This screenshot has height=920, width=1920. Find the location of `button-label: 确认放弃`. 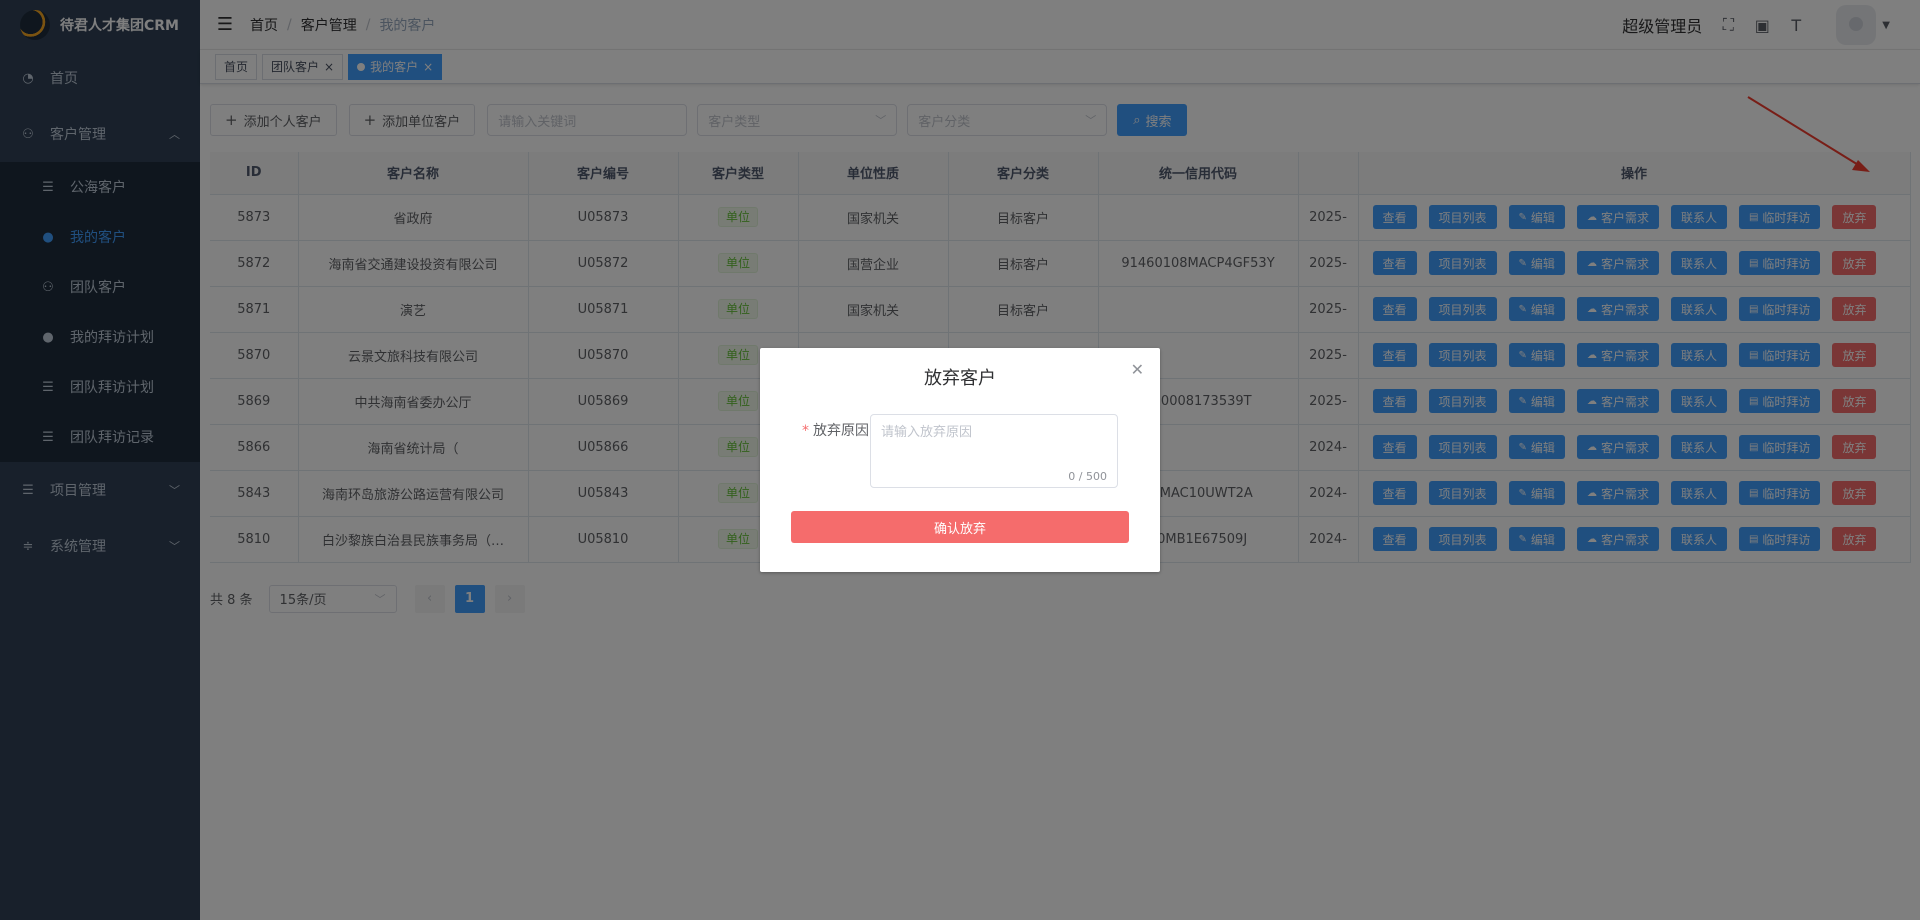

button-label: 确认放弃 is located at coordinates (959, 529).